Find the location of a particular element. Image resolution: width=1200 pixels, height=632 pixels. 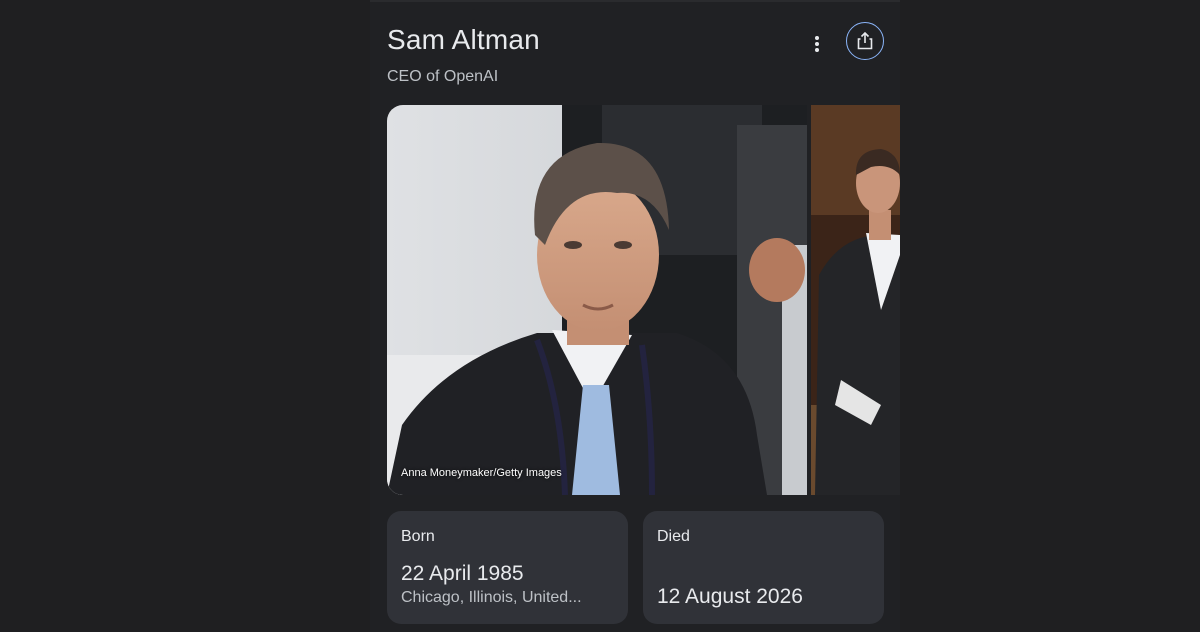

share-icon is located at coordinates (865, 41).